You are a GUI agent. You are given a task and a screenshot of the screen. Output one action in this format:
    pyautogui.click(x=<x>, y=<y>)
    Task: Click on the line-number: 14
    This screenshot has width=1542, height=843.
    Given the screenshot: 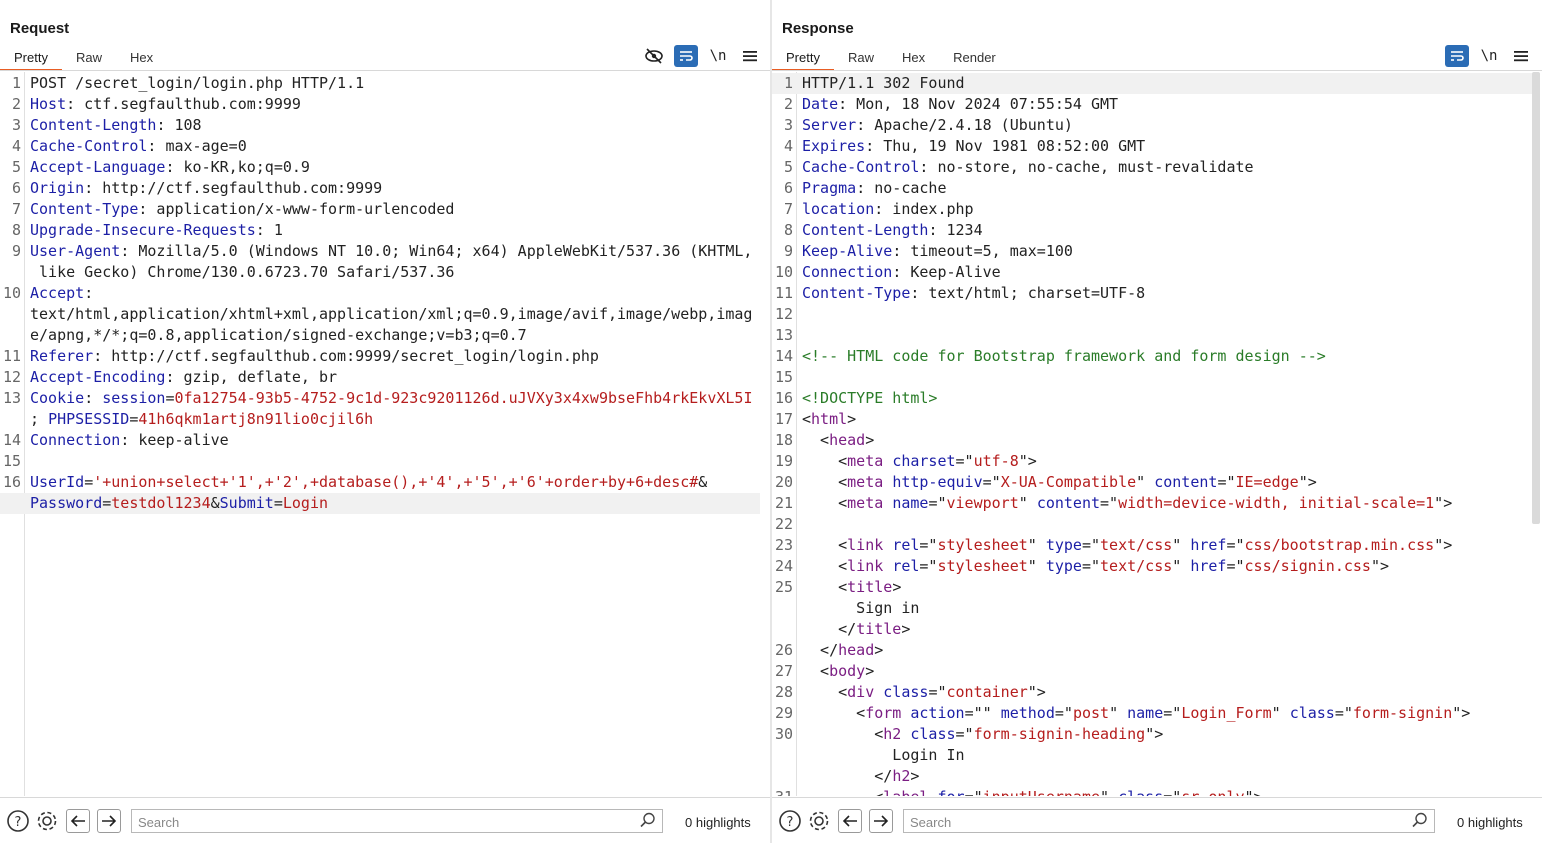 What is the action you would take?
    pyautogui.click(x=11, y=440)
    